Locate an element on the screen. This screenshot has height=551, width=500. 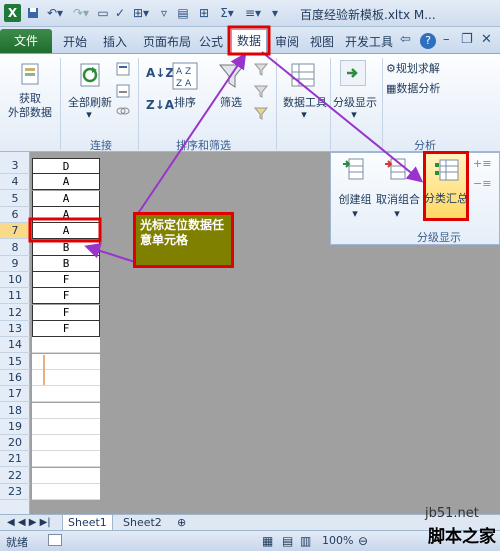
view-layout-icon: ▤ is located at coordinates (287, 541).